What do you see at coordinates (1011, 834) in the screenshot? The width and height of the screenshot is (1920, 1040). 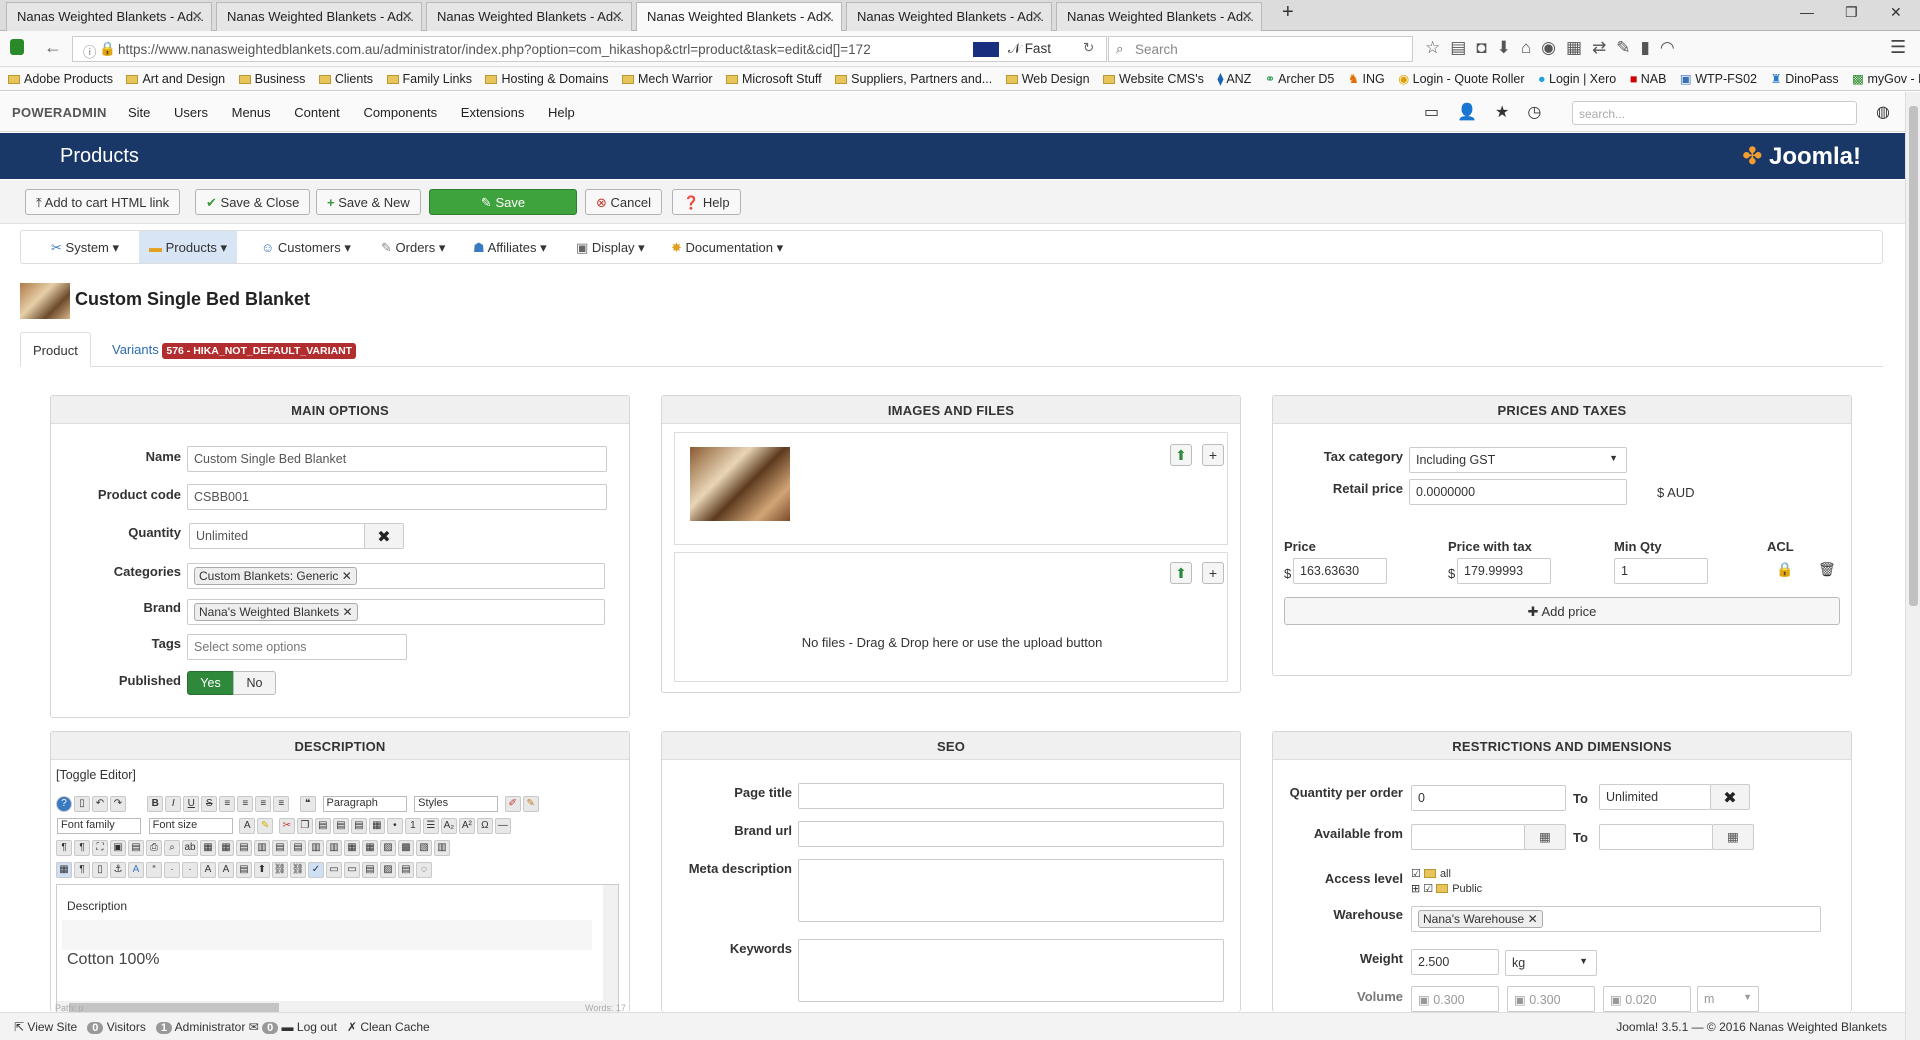 I see `brand-url-input` at bounding box center [1011, 834].